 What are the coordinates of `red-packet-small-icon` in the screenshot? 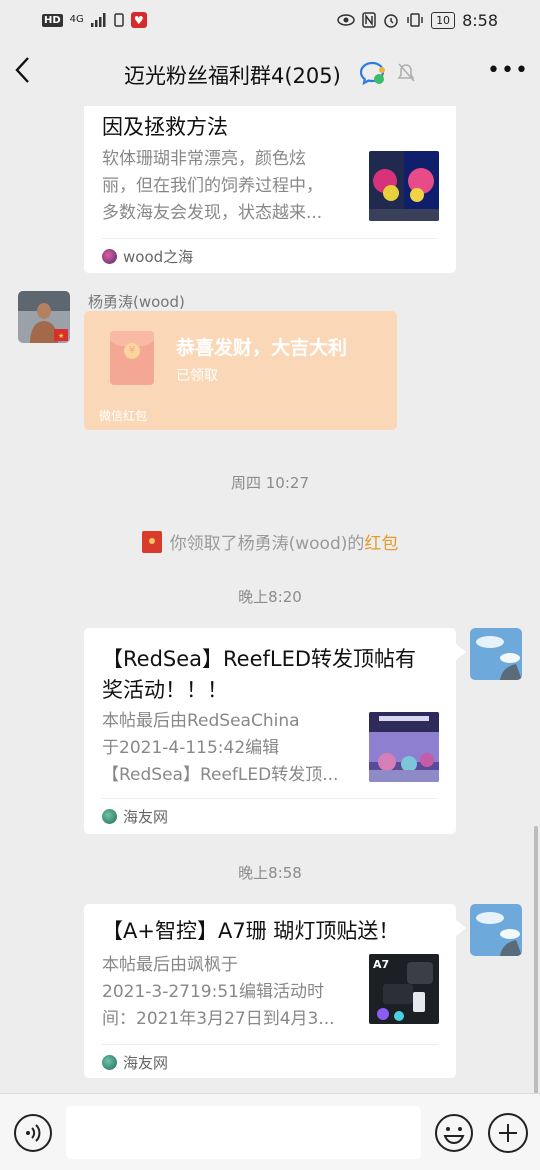 It's located at (151, 541).